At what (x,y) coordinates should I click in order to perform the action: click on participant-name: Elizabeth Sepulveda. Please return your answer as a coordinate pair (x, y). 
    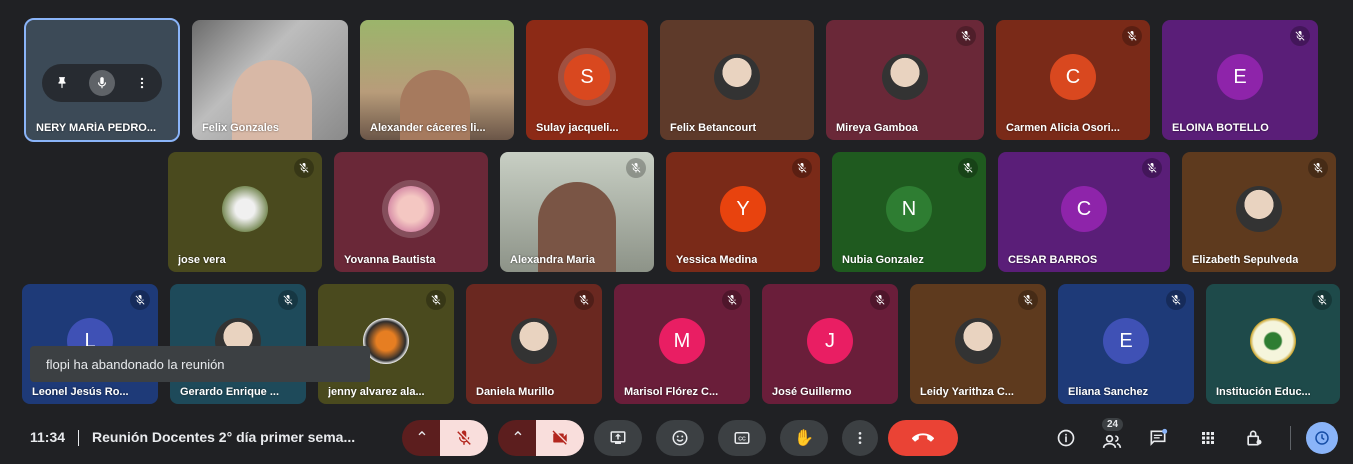
    Looking at the image, I should click on (1245, 260).